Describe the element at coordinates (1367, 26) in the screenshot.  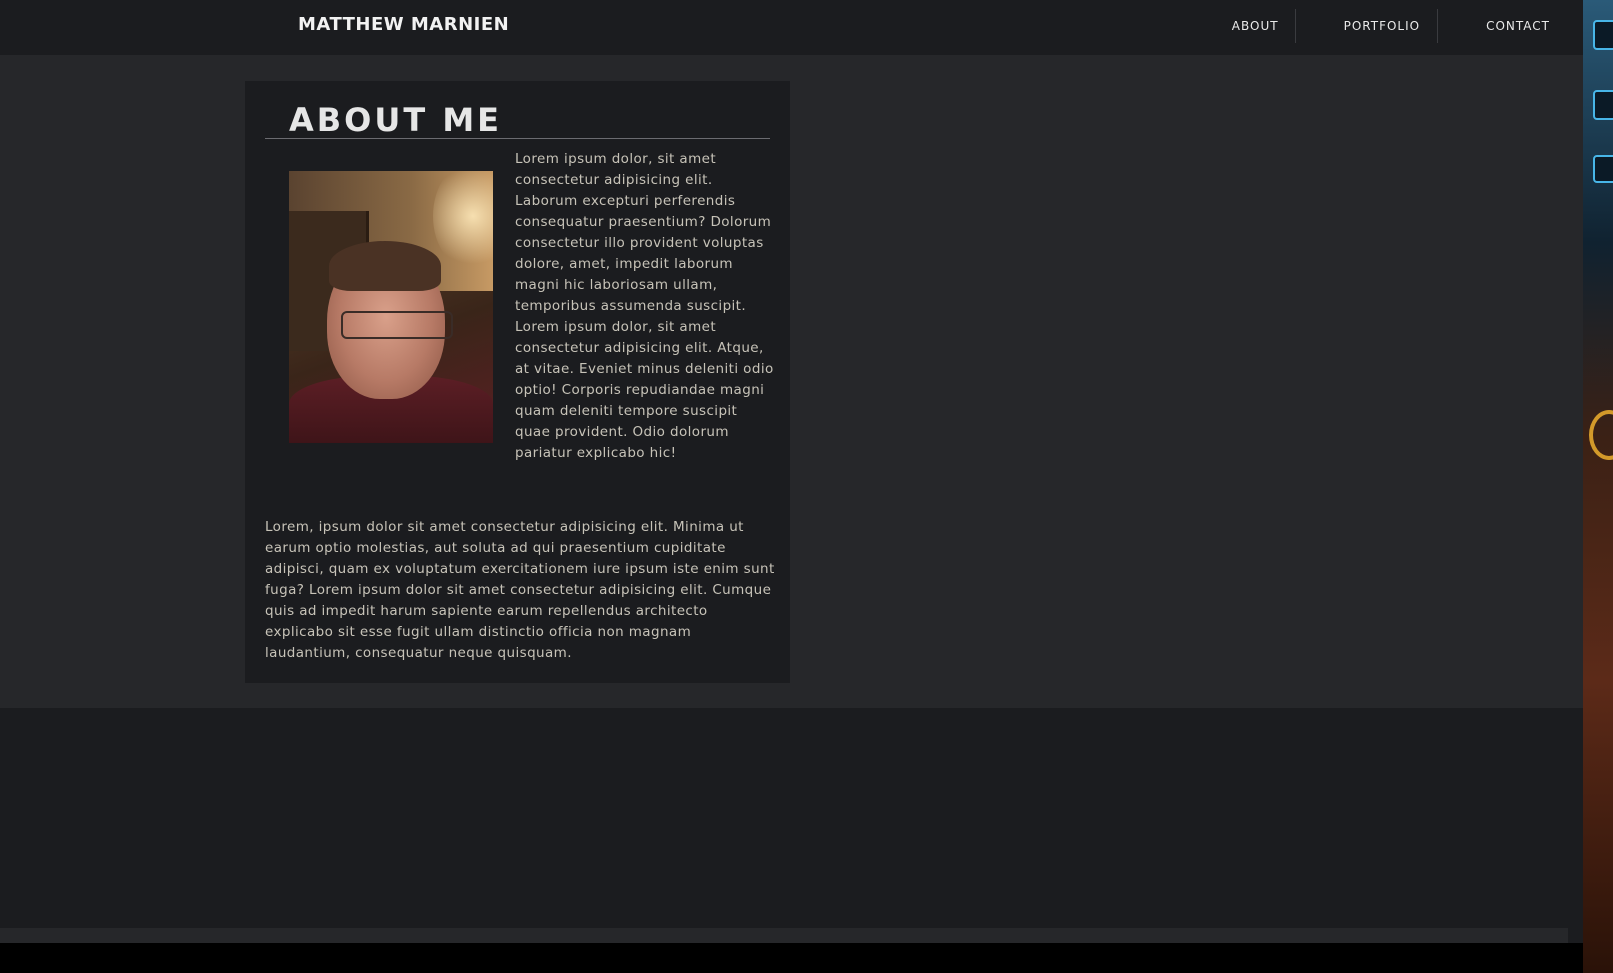
I see `nav-link-portfolio: PORTFOLIO` at that location.